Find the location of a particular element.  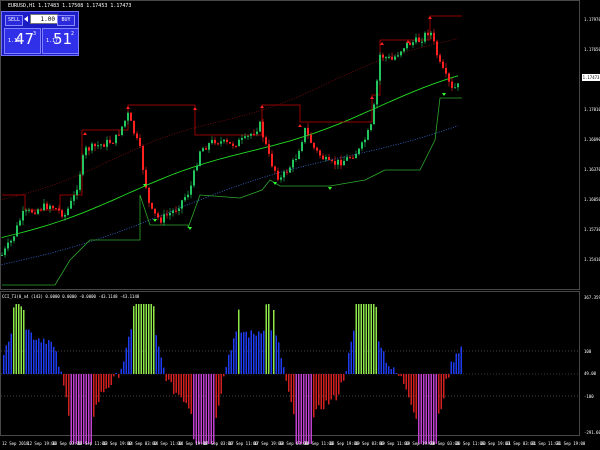

price-axis-label: 1.17010 is located at coordinates (592, 109).